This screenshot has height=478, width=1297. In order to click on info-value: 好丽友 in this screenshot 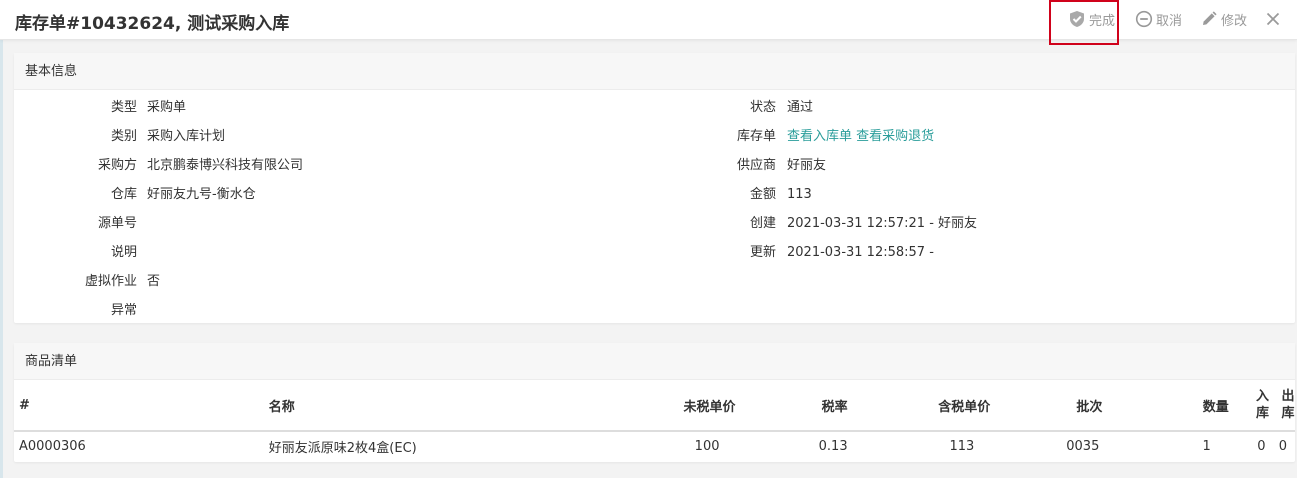, I will do `click(807, 165)`.